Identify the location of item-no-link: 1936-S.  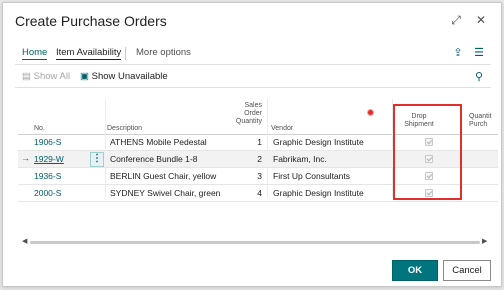
(47, 176).